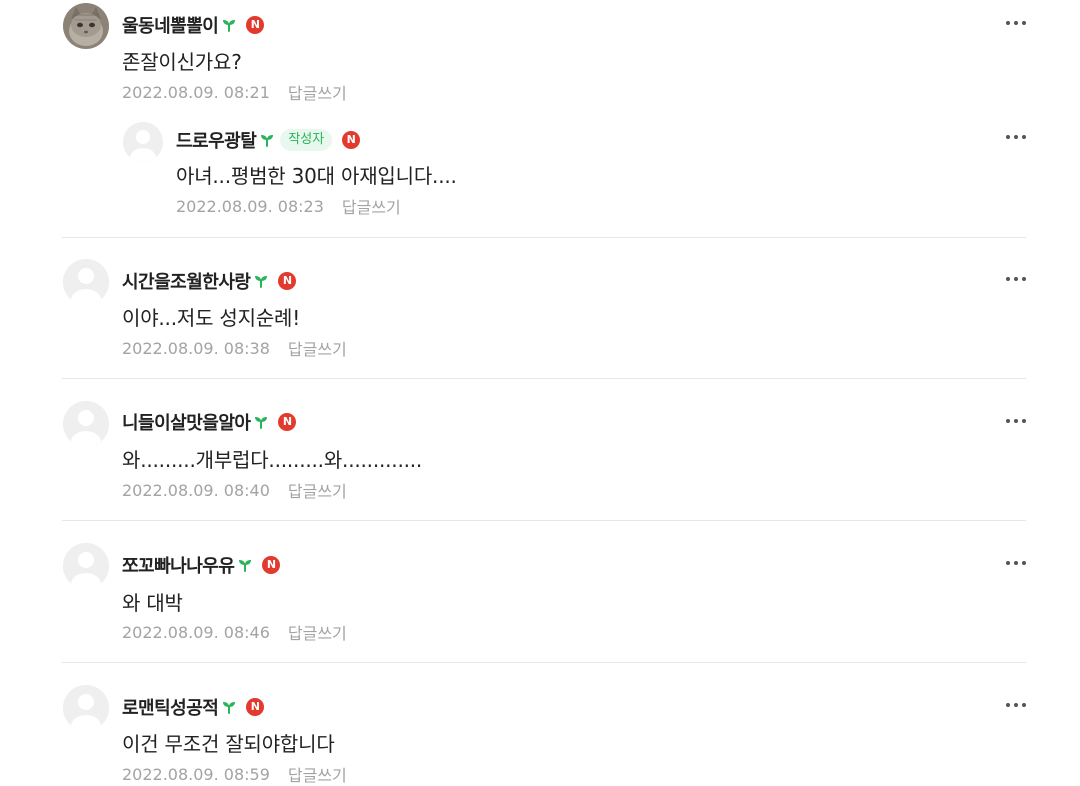  What do you see at coordinates (216, 140) in the screenshot?
I see `nickname: 드로우광탈` at bounding box center [216, 140].